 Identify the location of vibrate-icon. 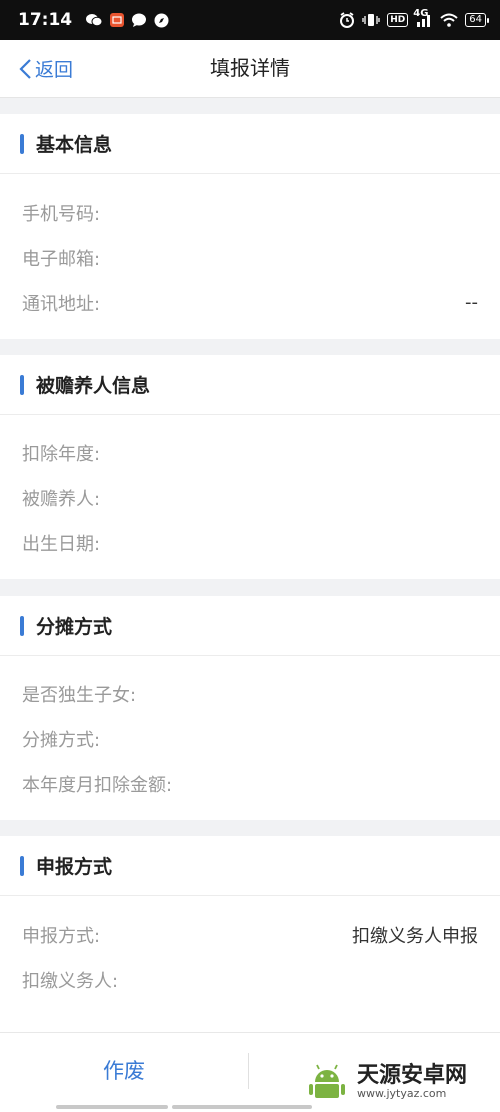
(371, 20).